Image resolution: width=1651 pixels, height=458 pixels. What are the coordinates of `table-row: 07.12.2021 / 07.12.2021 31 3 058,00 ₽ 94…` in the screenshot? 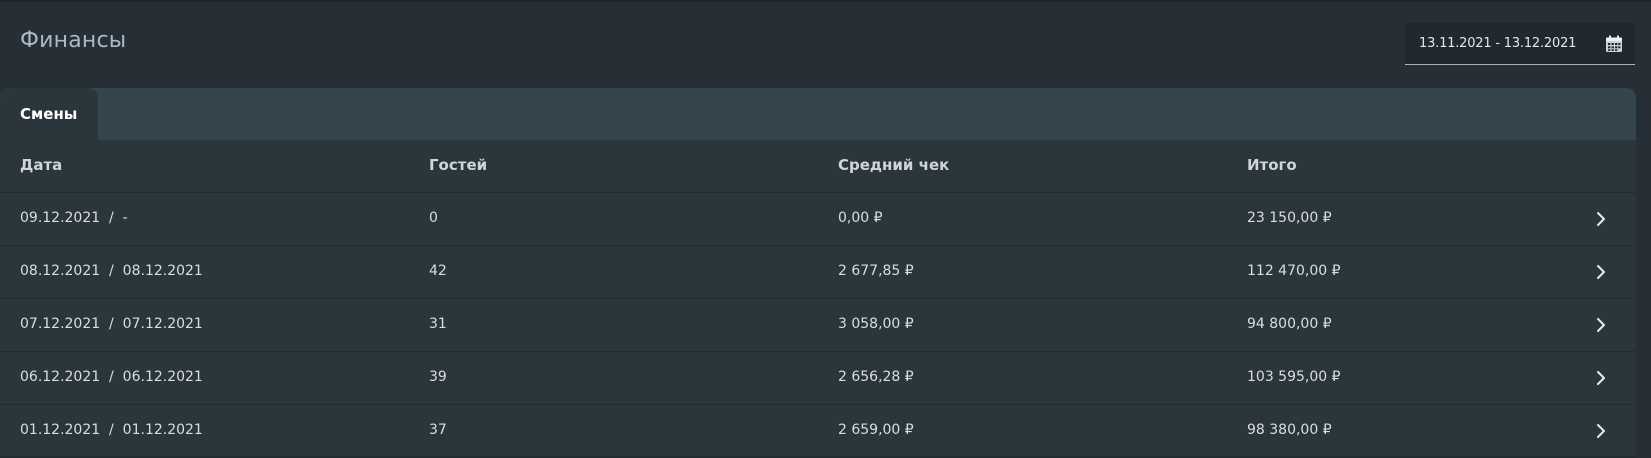 It's located at (818, 325).